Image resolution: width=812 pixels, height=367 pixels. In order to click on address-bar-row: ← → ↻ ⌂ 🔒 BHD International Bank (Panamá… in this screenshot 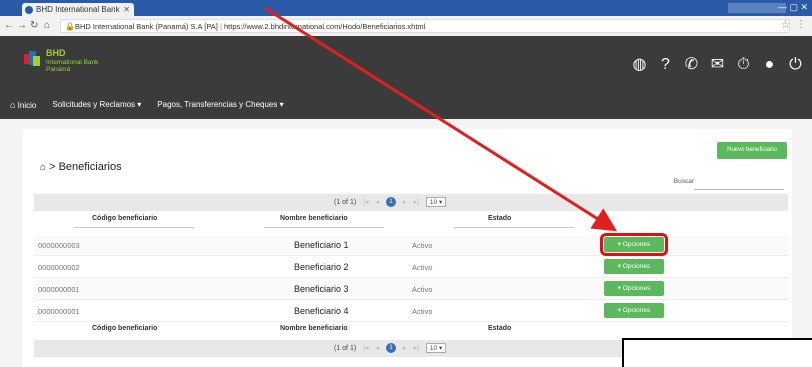, I will do `click(406, 26)`.